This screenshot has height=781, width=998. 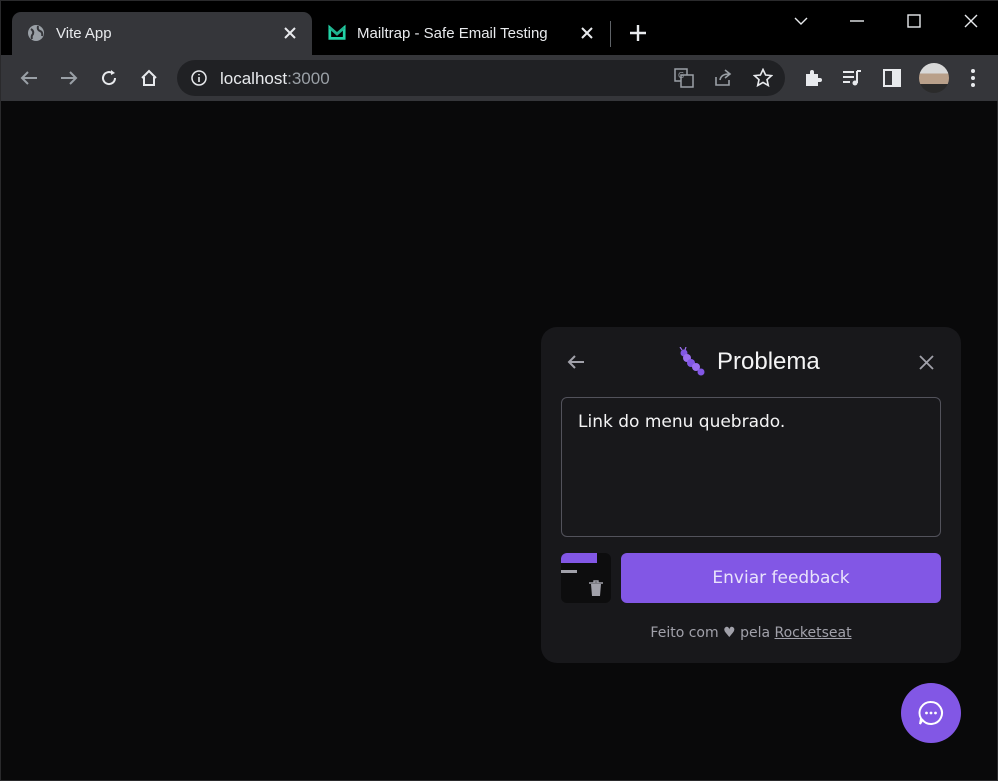 I want to click on new-tab-button, so click(x=638, y=33).